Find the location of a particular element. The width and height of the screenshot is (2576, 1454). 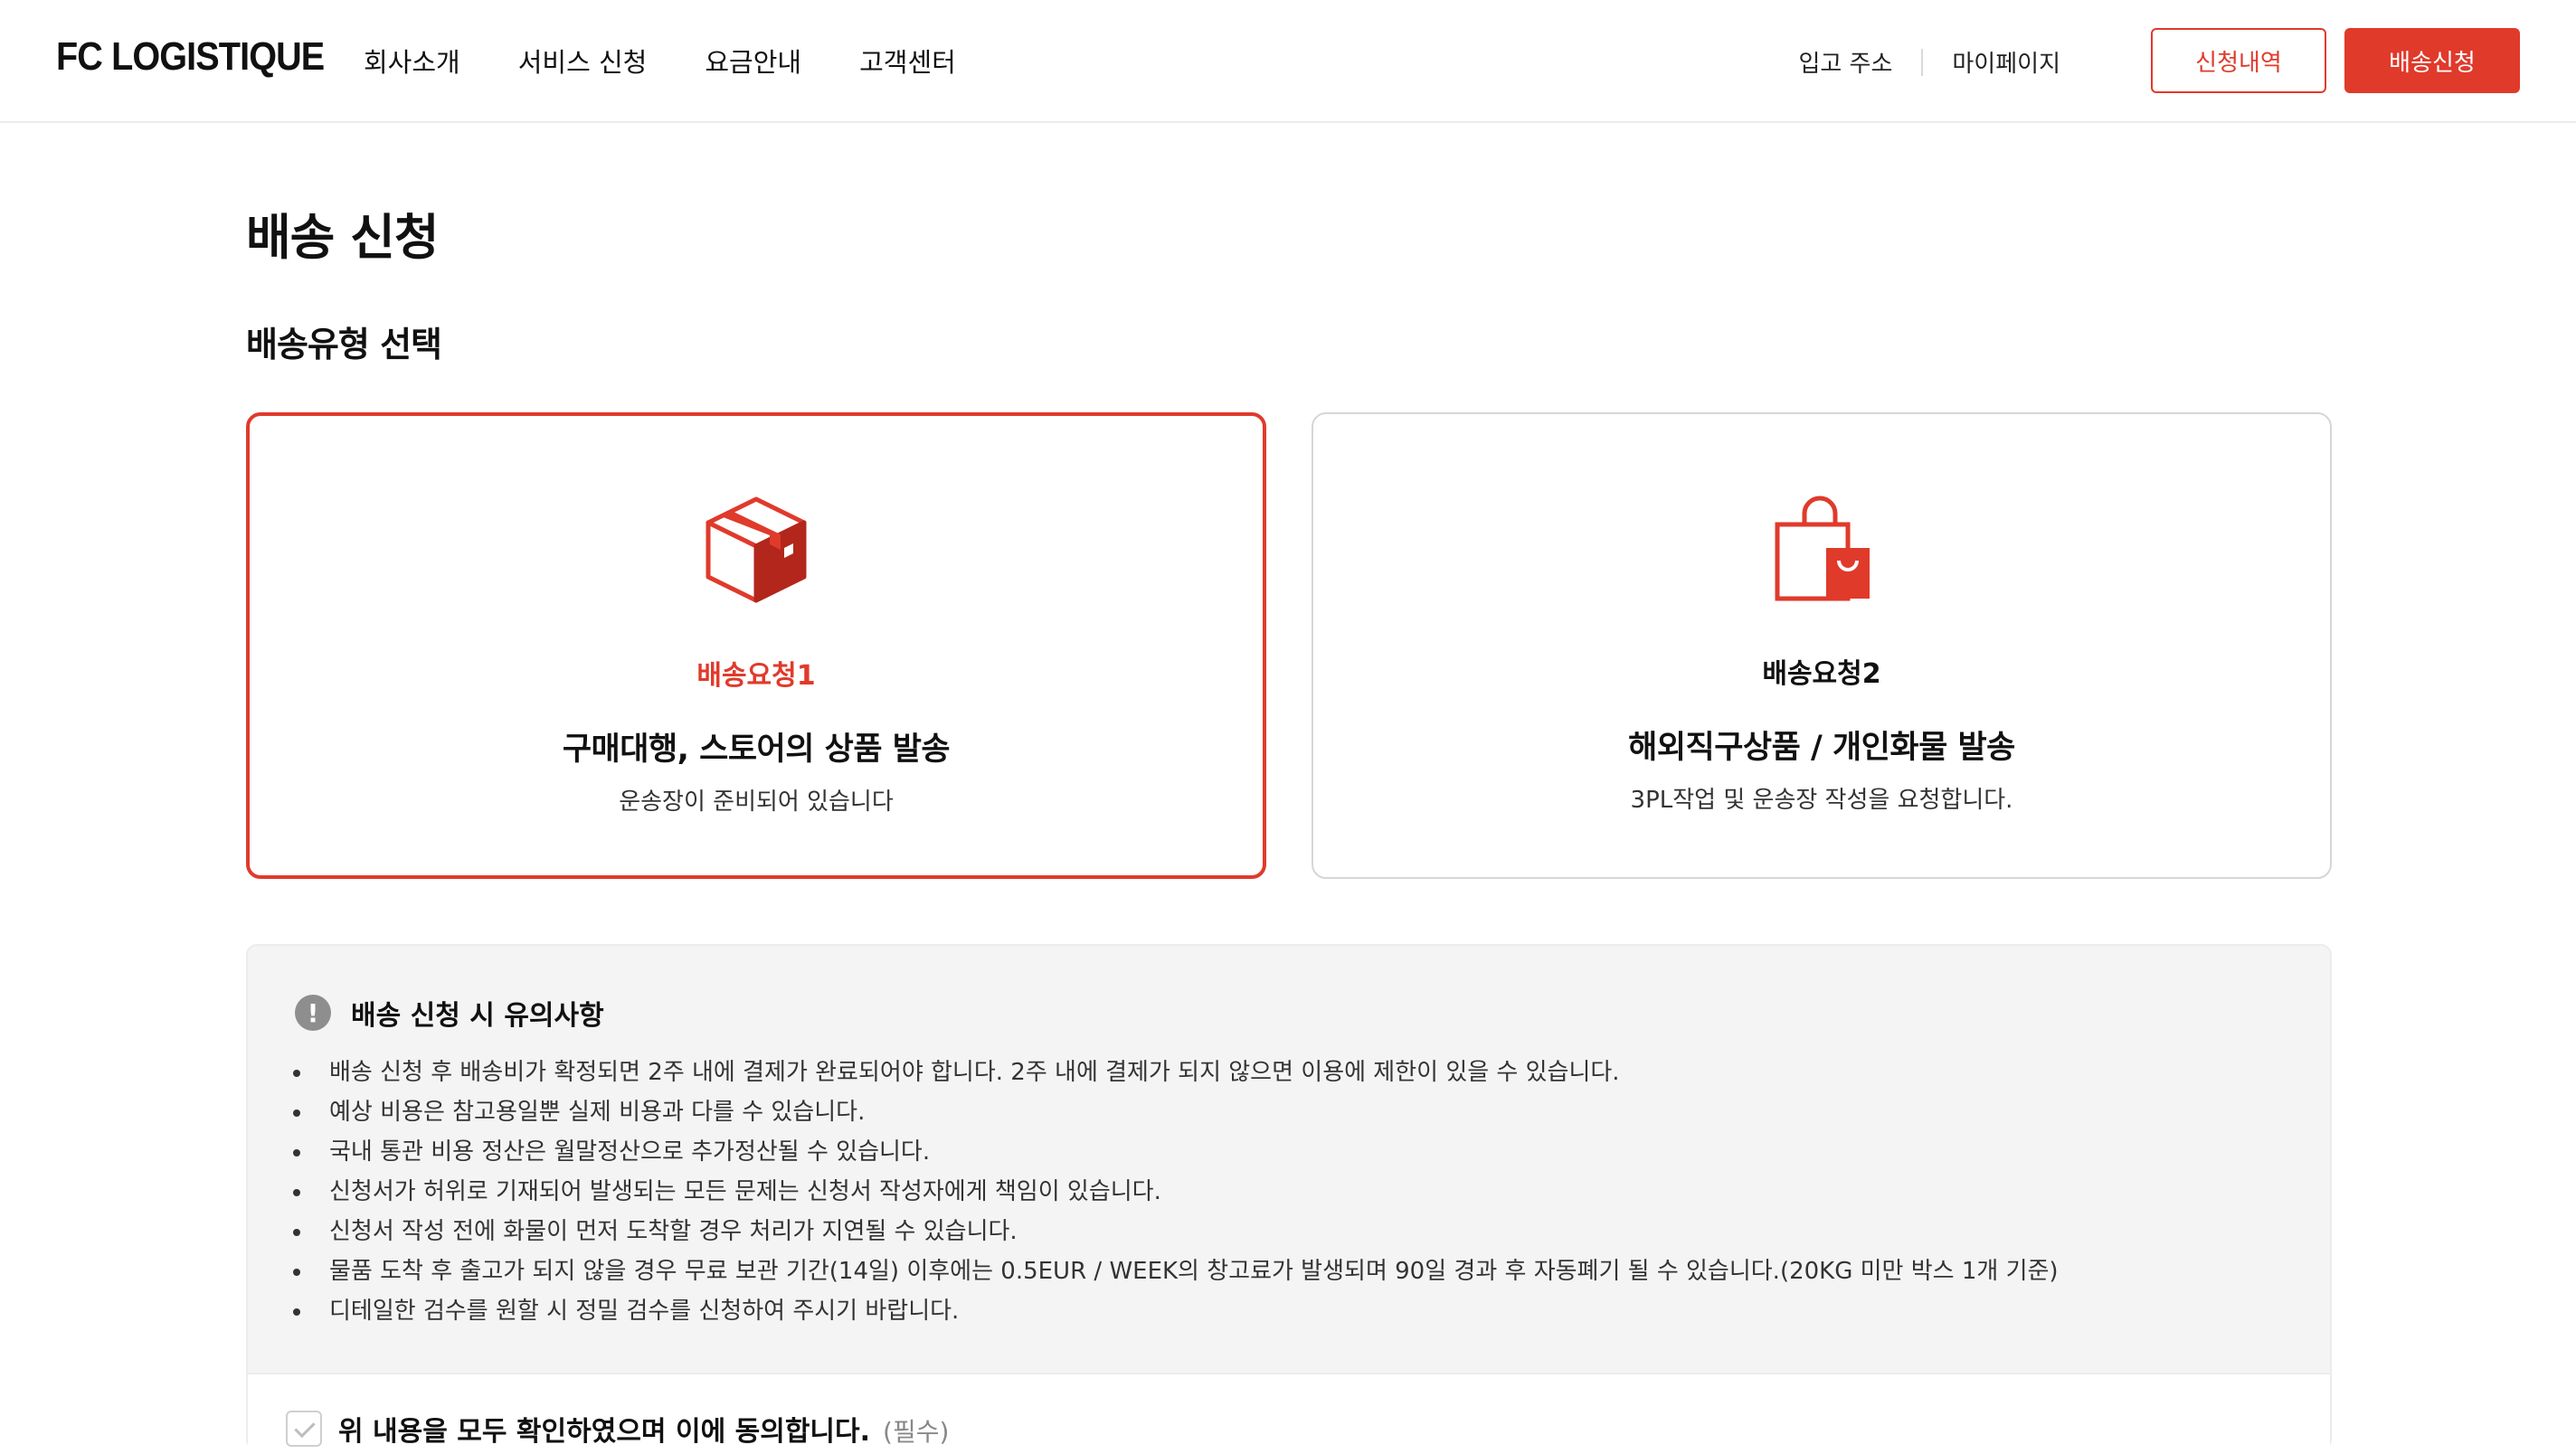

inbound-address-link: 입고 주소 is located at coordinates (1845, 62).